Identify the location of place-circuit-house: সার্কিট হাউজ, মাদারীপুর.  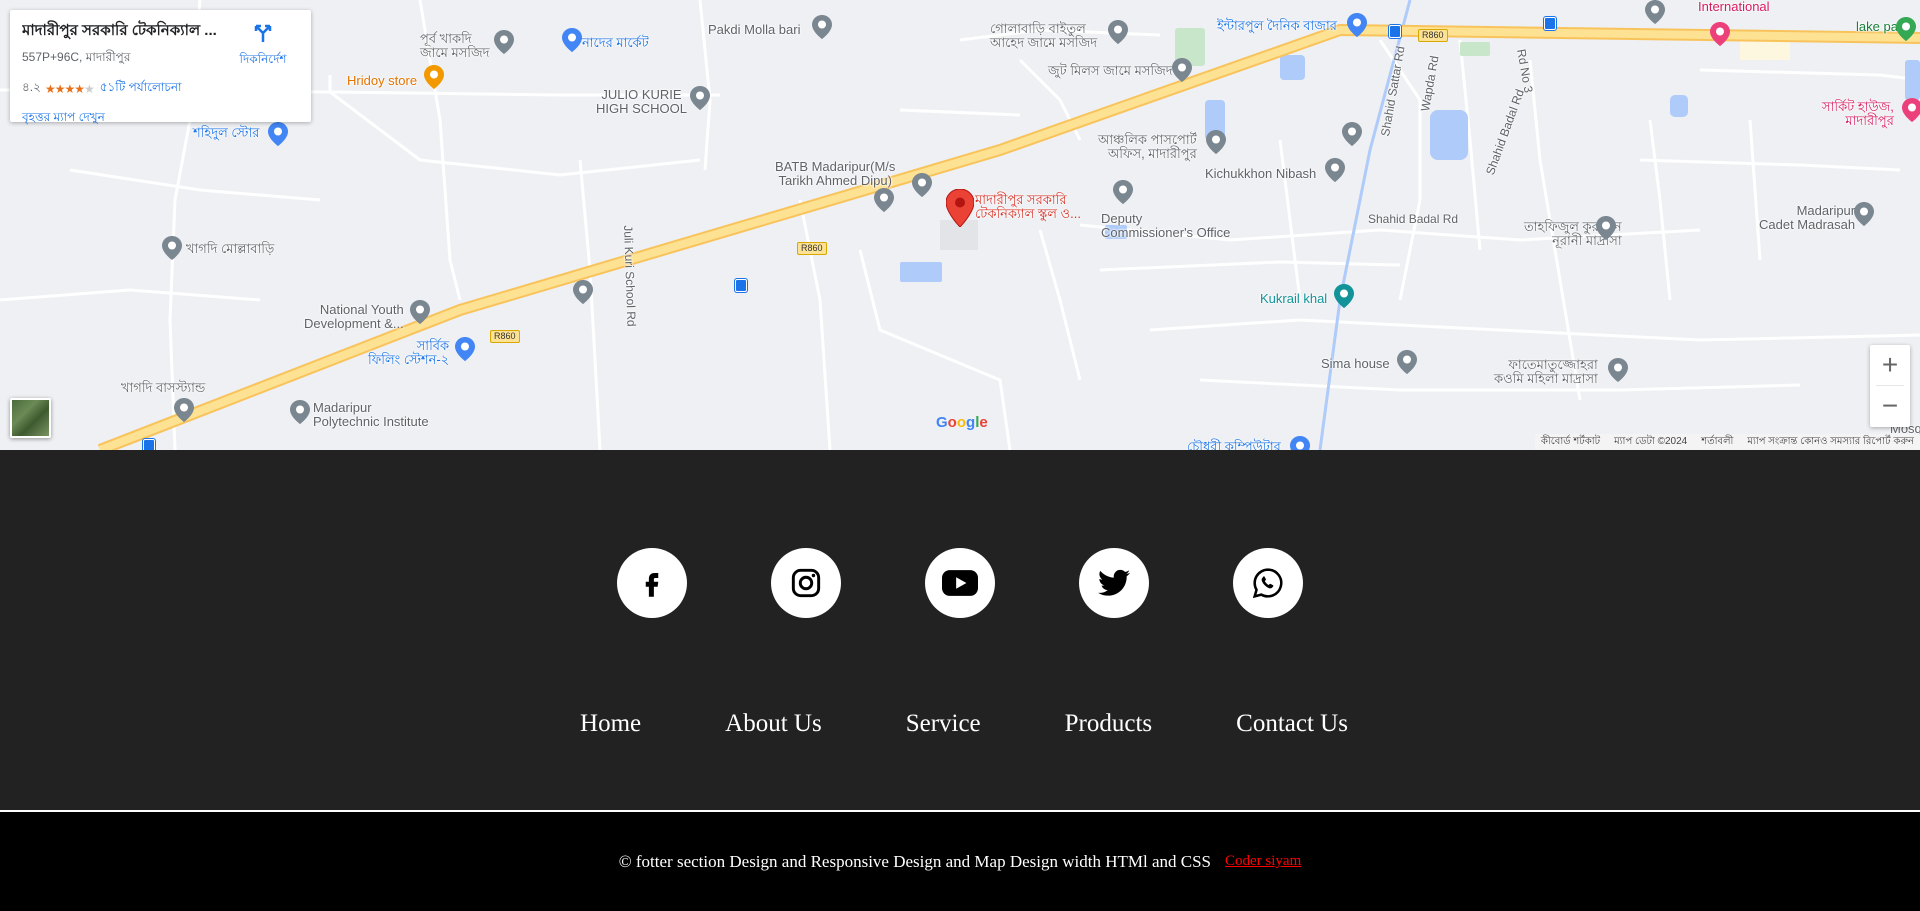
(1858, 114).